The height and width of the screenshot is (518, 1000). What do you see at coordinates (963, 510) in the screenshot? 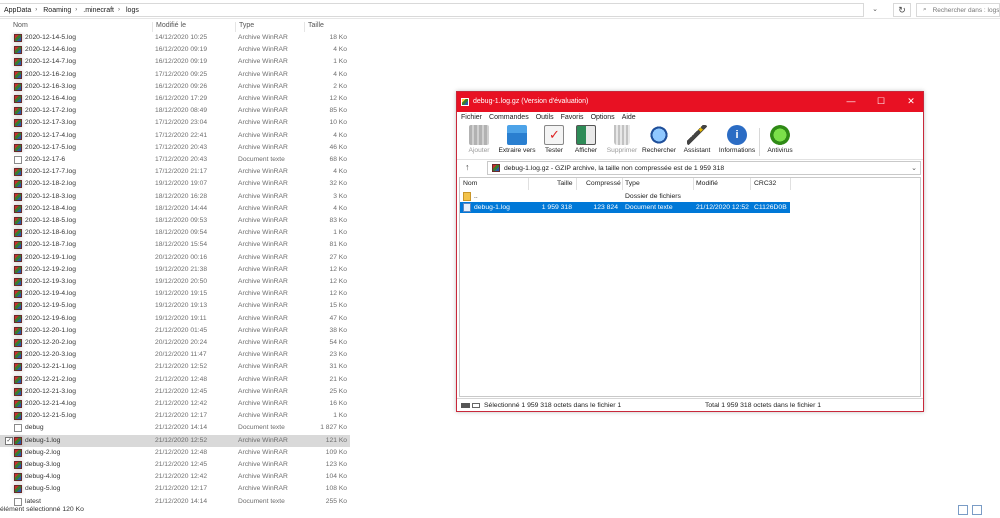
I see `details-view-icon` at bounding box center [963, 510].